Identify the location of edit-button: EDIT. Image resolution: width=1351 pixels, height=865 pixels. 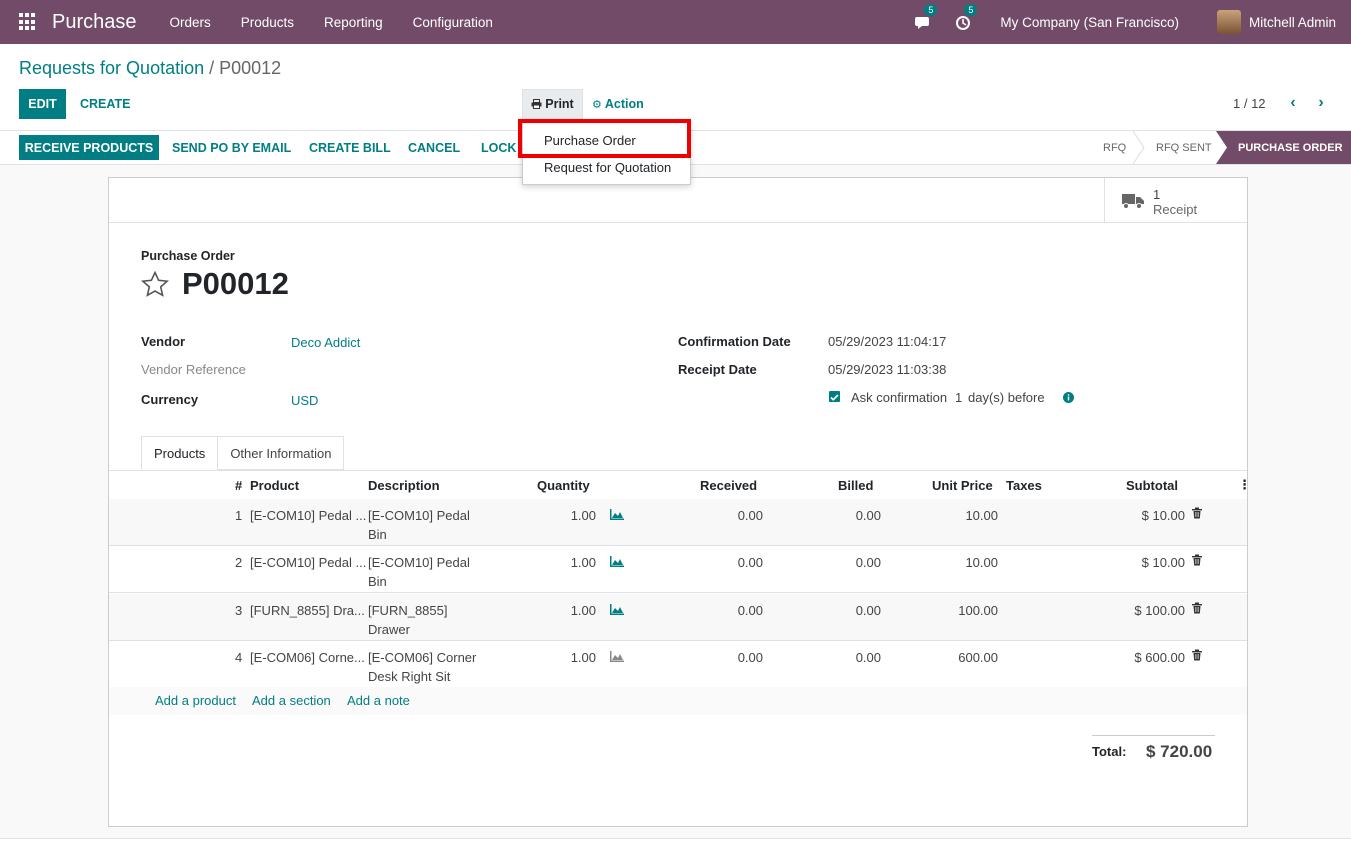
(42, 104).